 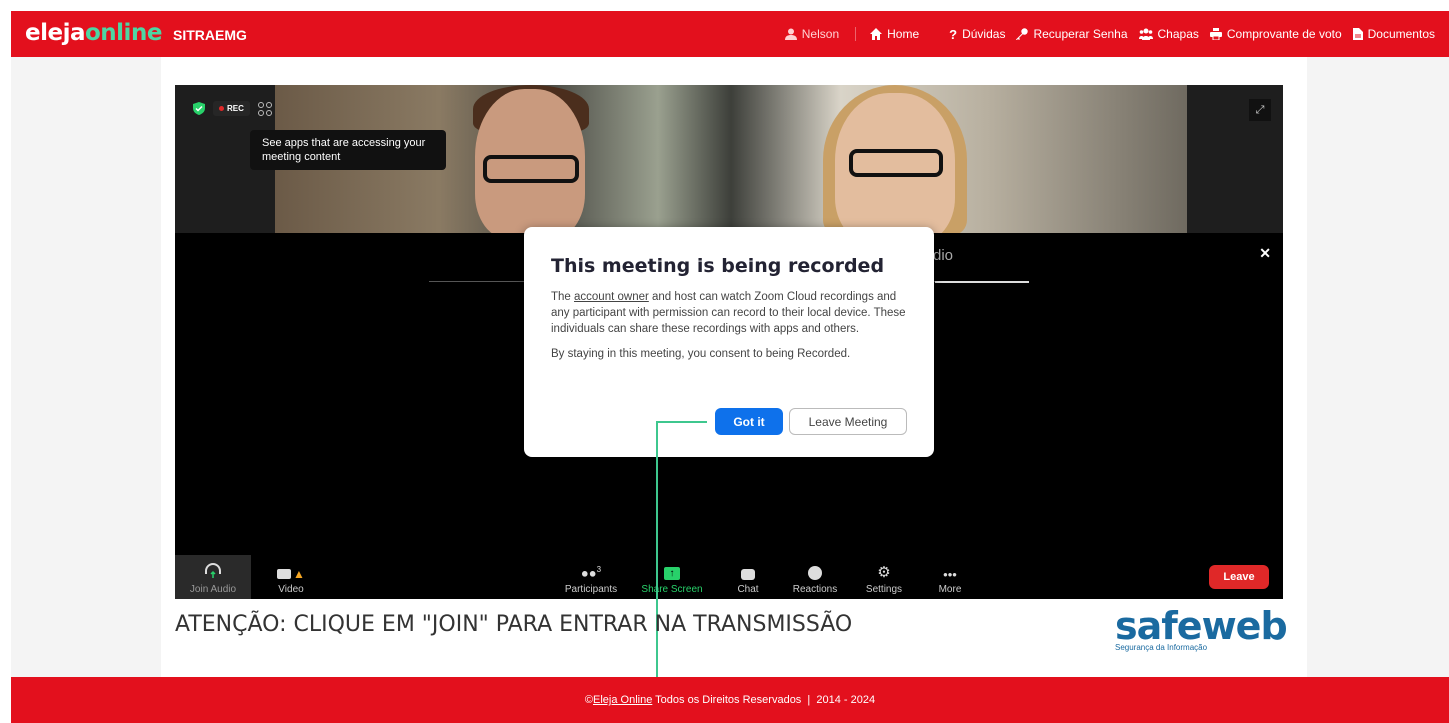 I want to click on chat-icon, so click(x=748, y=574).